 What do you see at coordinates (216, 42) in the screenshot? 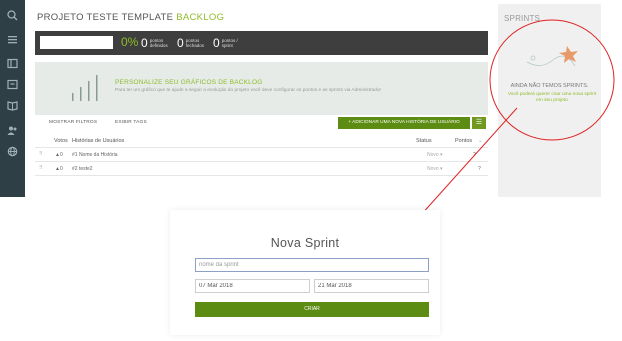
I see `sprint-points-value: 0` at bounding box center [216, 42].